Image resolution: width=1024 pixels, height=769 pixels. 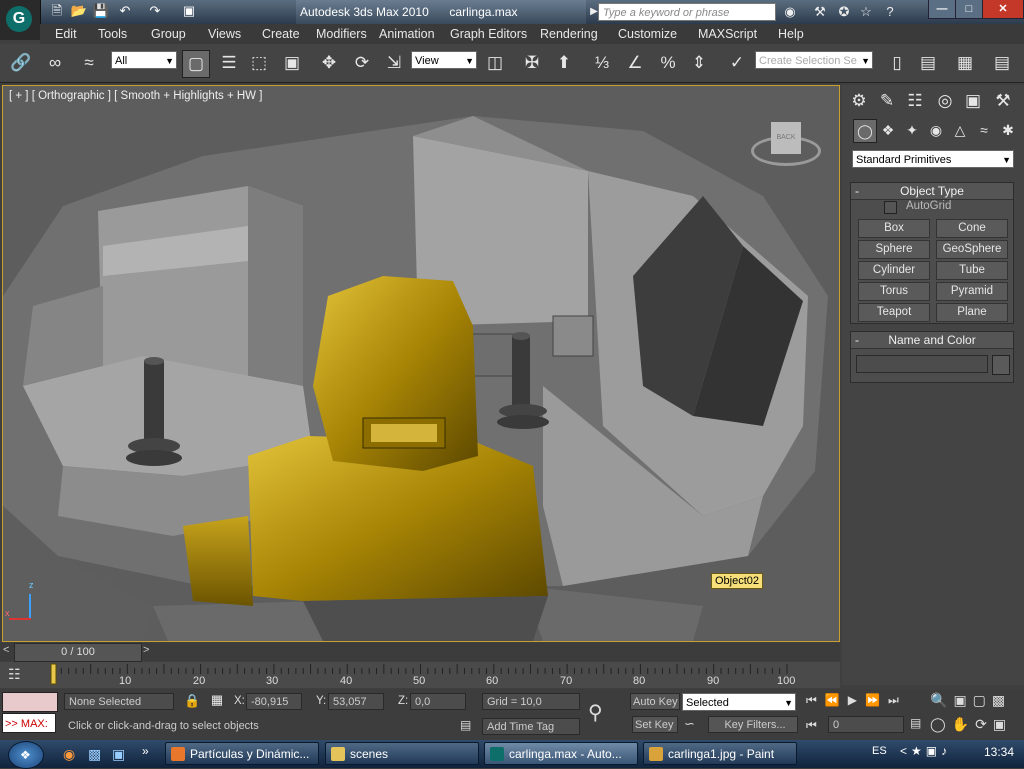 What do you see at coordinates (933, 751) in the screenshot?
I see `network-icon: ▣` at bounding box center [933, 751].